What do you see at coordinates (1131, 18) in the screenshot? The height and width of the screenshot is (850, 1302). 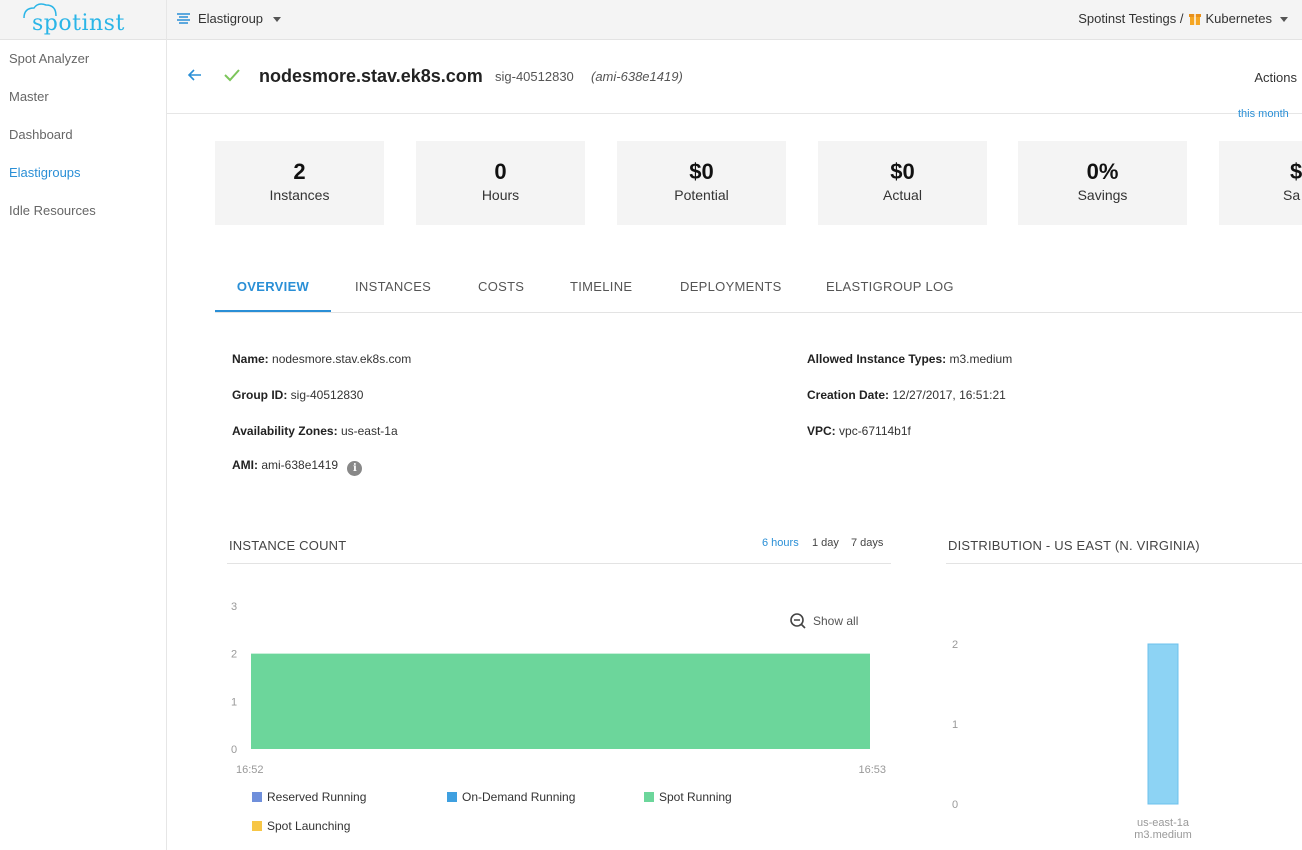 I see `account-name: Spotinst Testings /` at bounding box center [1131, 18].